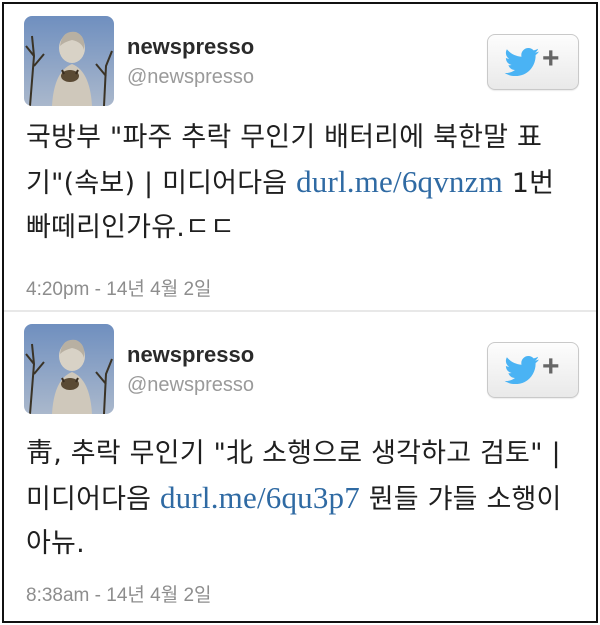 The image size is (600, 625). What do you see at coordinates (260, 497) in the screenshot?
I see `tweet-link: durl.me/6qu3p7` at bounding box center [260, 497].